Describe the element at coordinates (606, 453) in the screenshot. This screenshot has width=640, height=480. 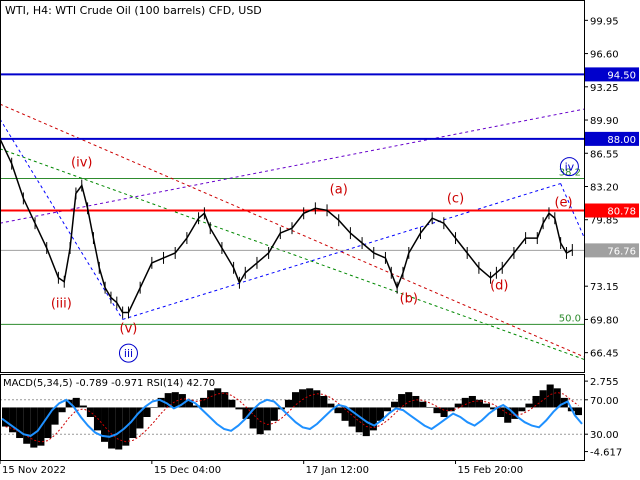
I see `indicator-y-tick-label: -4.617` at that location.